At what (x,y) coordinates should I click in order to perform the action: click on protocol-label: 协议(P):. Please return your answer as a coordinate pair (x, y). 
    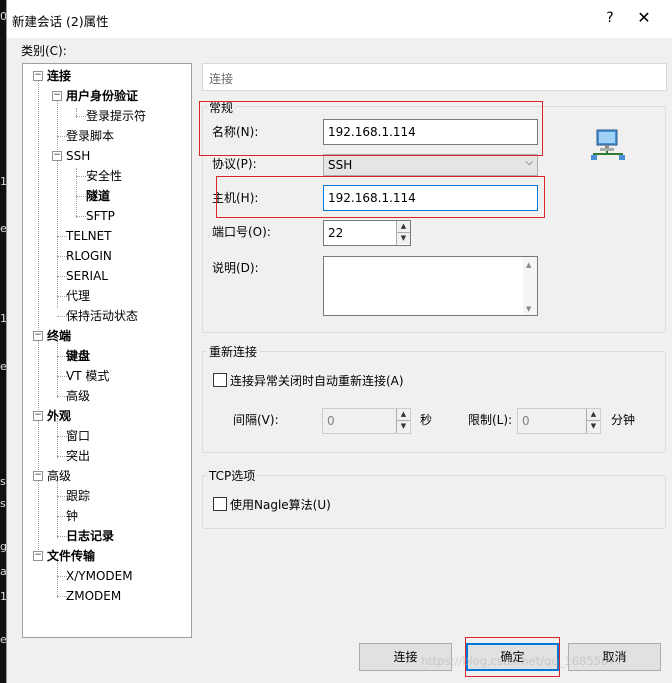
    Looking at the image, I should click on (234, 164).